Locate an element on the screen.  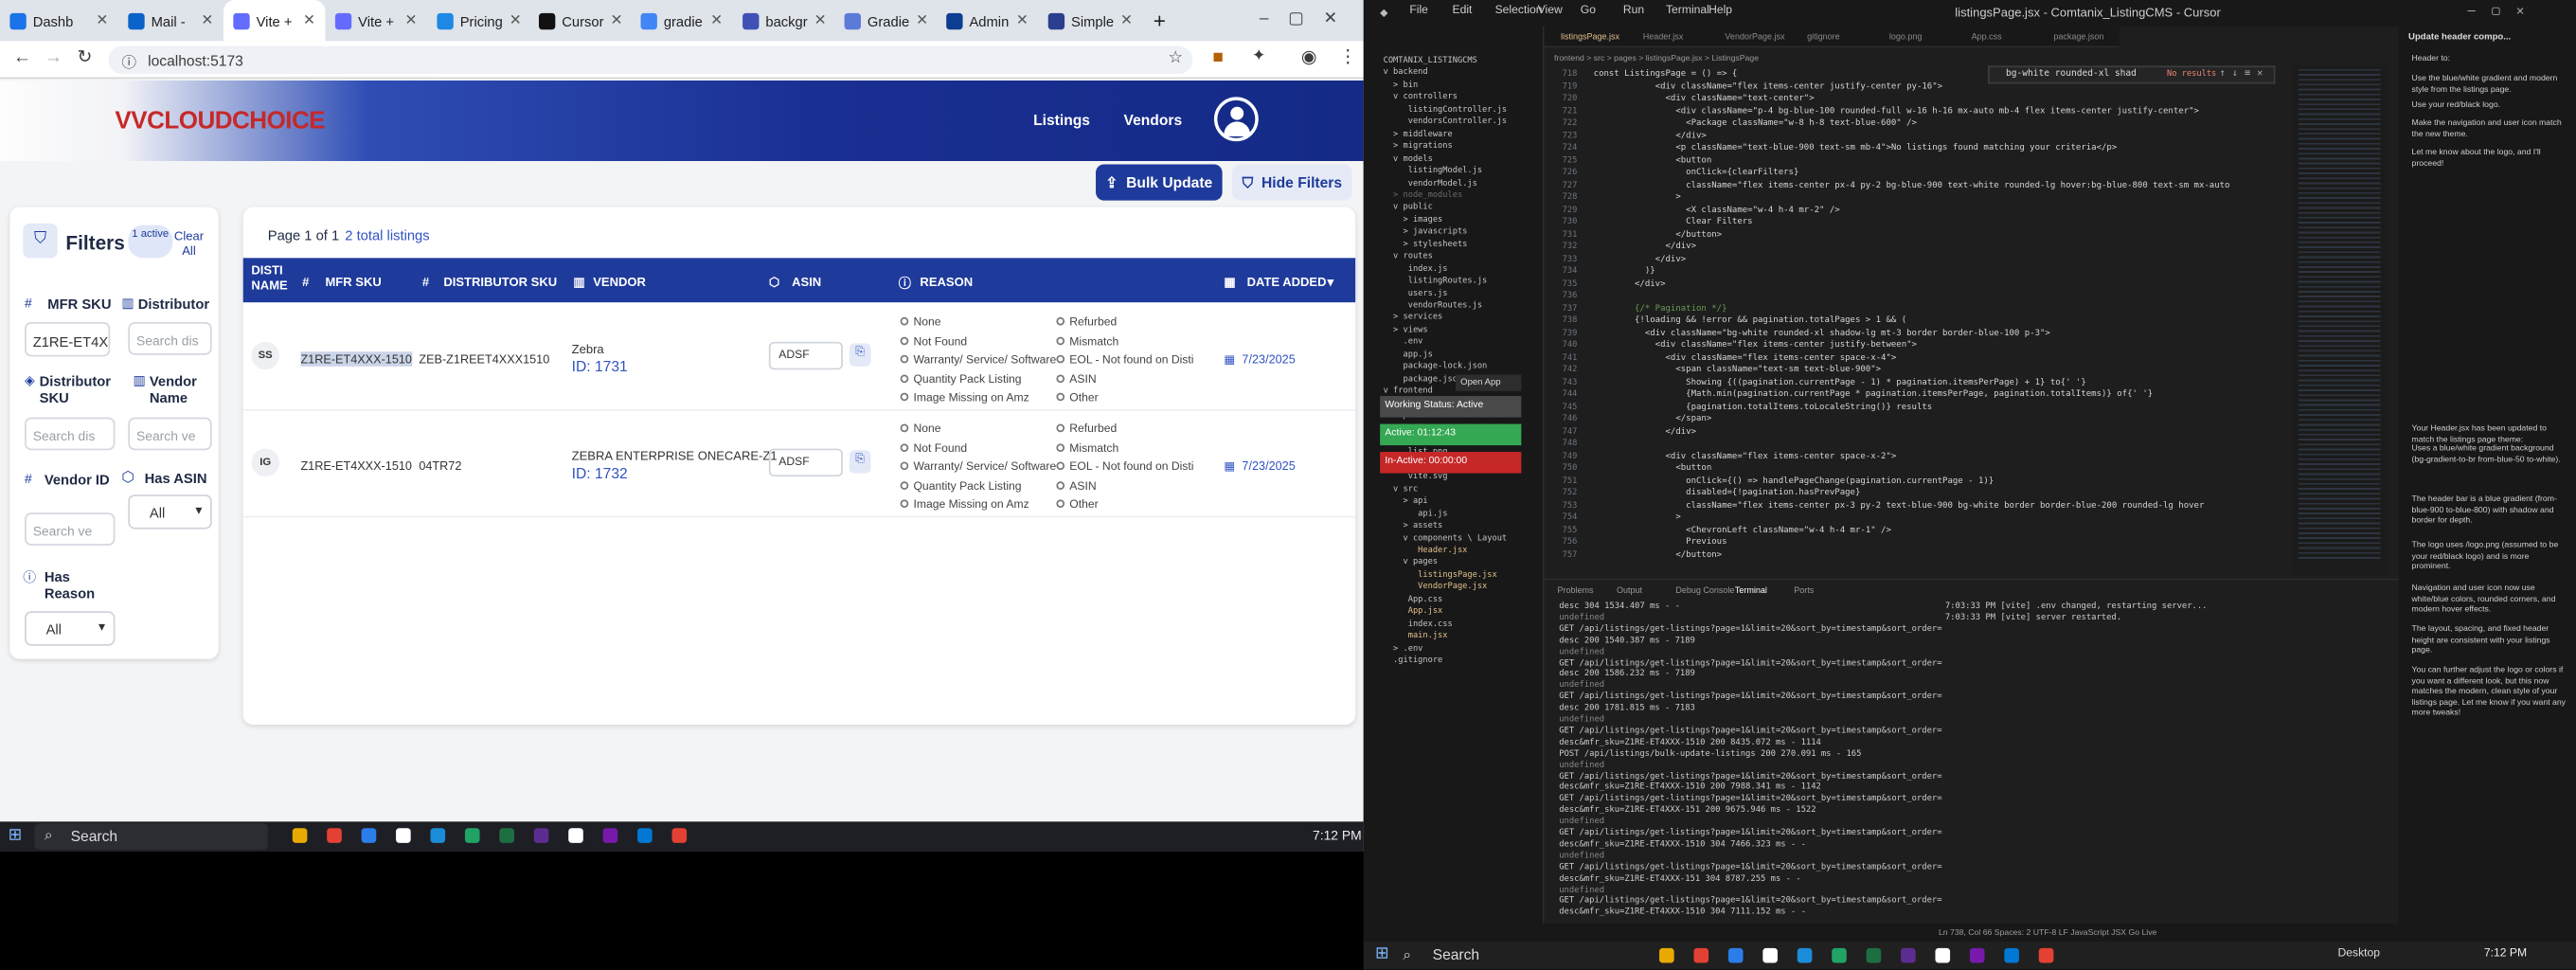
reason-option: Quantity Pack Listing is located at coordinates (961, 379).